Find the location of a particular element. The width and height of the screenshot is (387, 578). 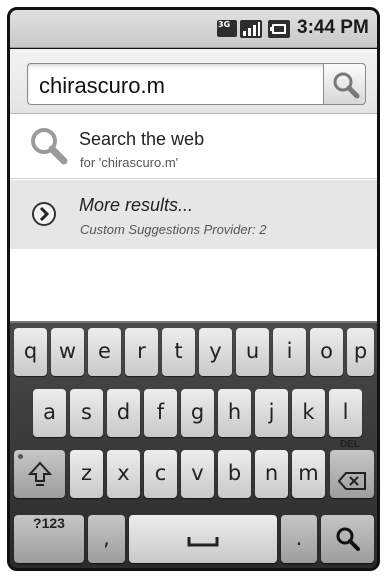

backspace-icon is located at coordinates (352, 481).